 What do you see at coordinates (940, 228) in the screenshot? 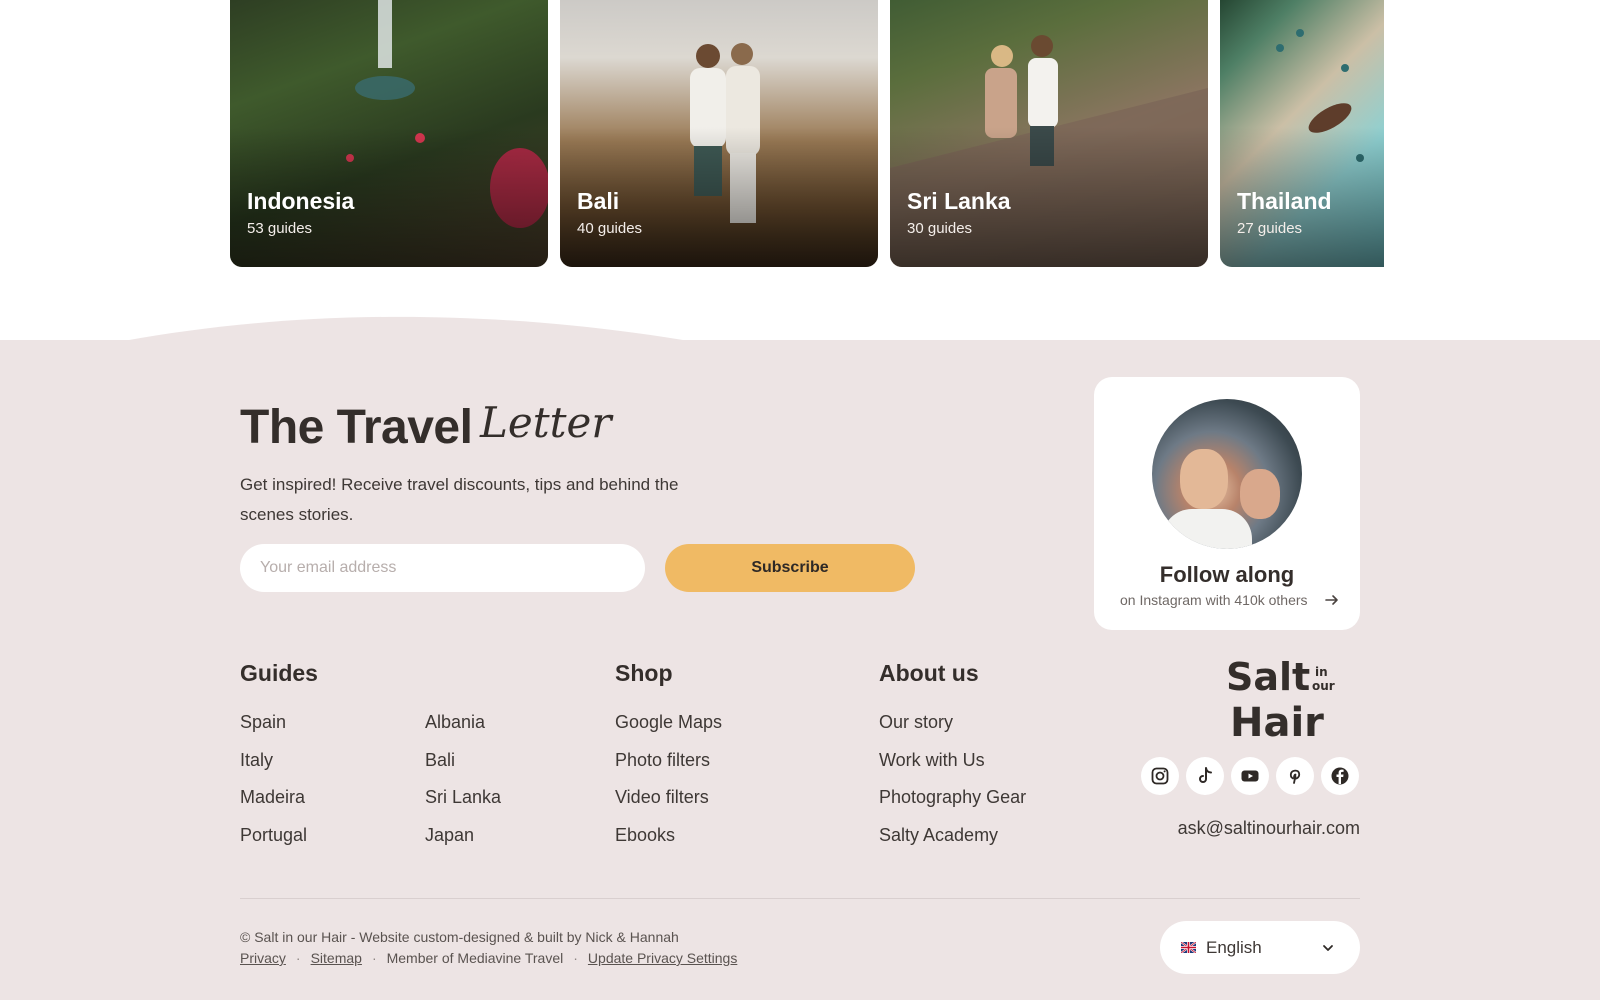
I see `destination-count: 30 guides` at bounding box center [940, 228].